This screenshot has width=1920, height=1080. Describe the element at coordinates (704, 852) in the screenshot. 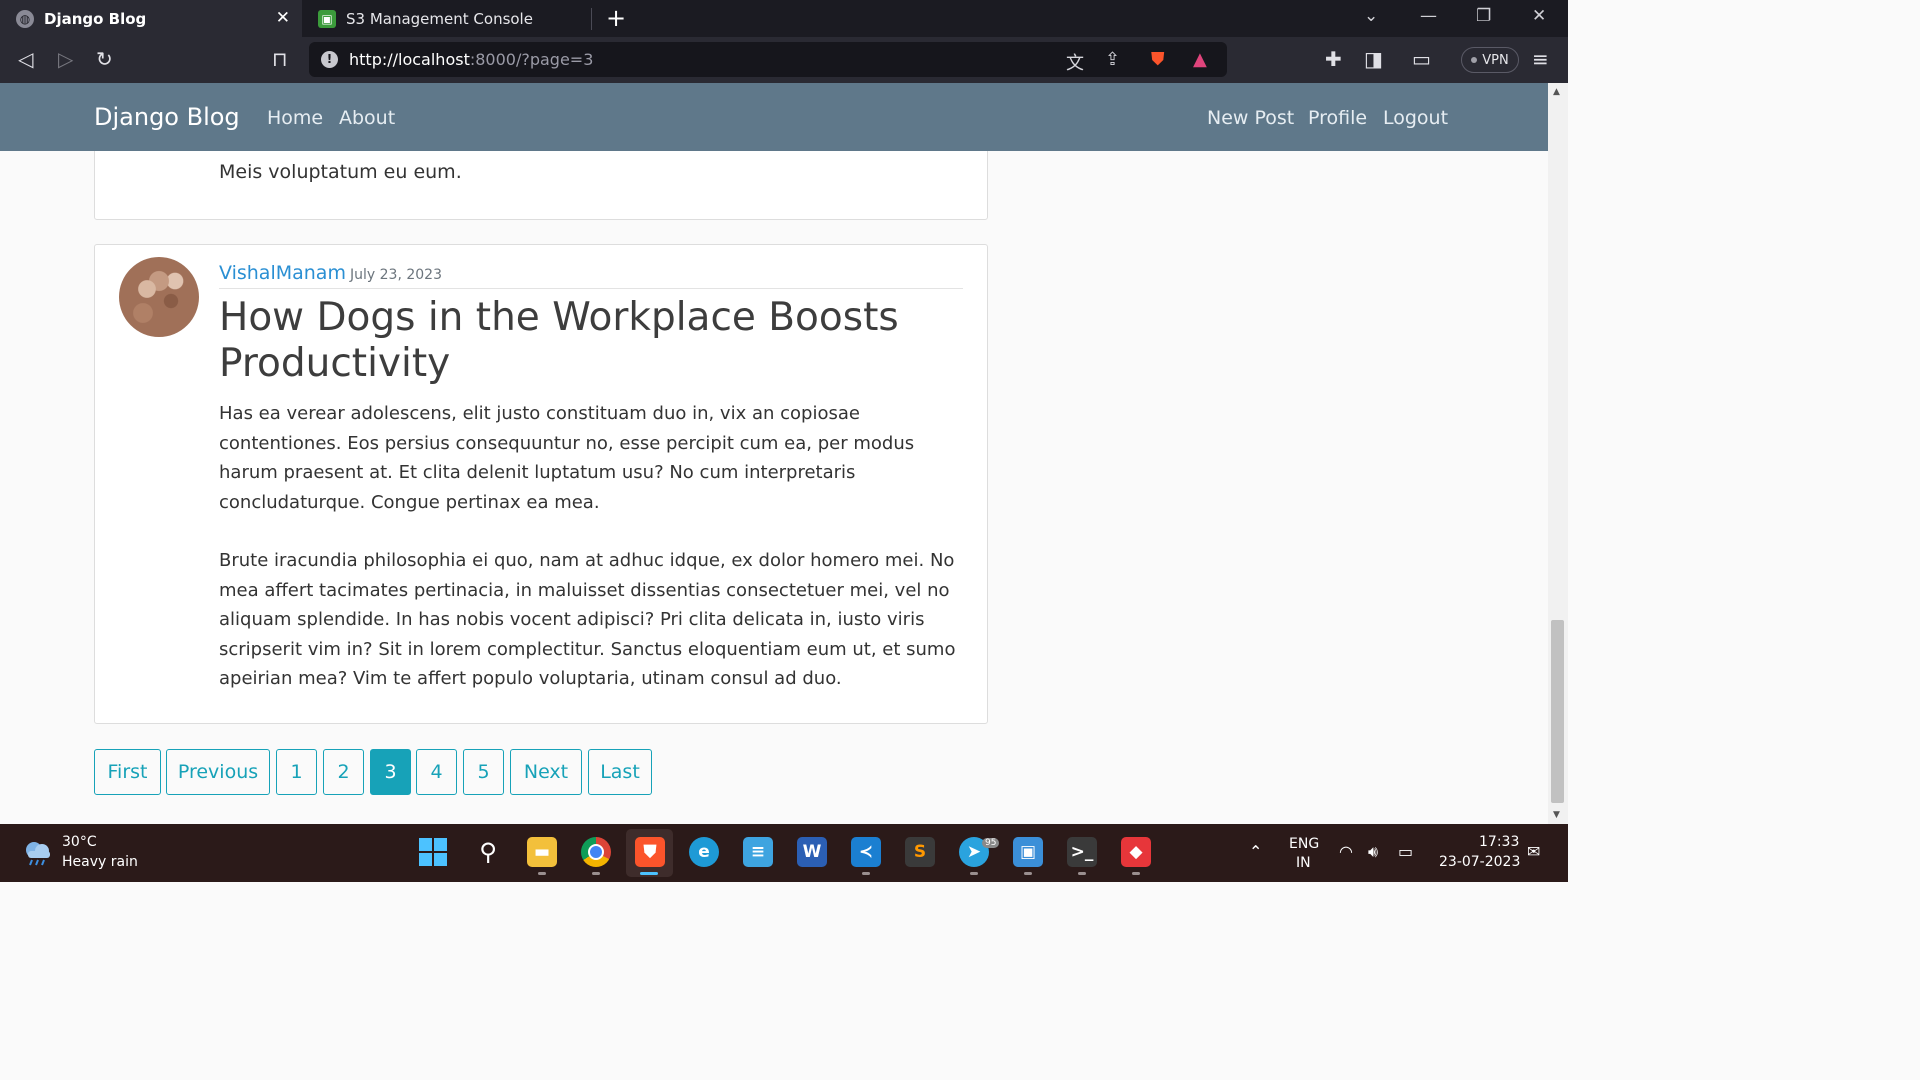

I see `edge-icon: e` at that location.